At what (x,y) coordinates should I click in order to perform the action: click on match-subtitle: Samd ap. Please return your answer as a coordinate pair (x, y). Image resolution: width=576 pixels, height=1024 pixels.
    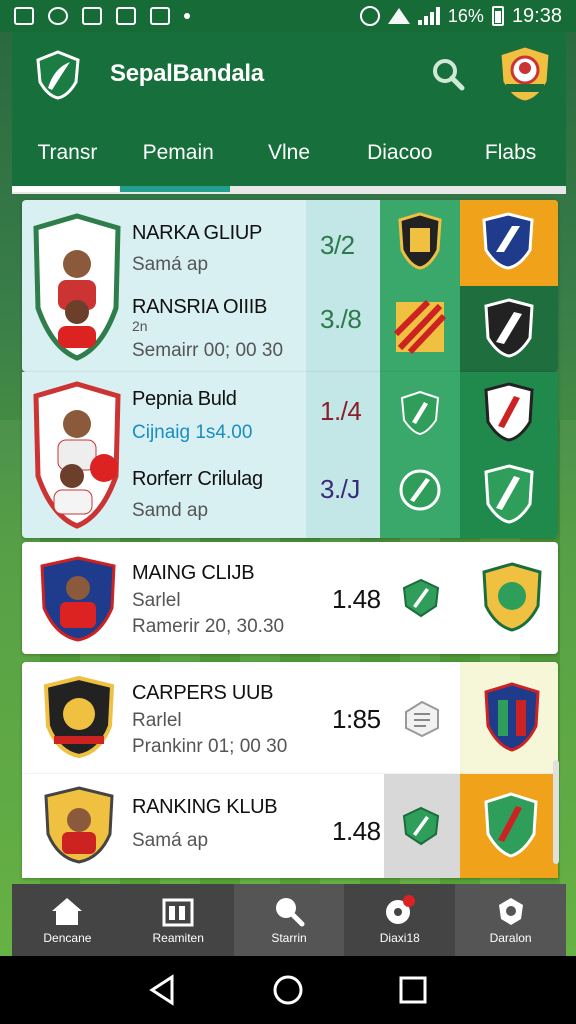
    Looking at the image, I should click on (170, 510).